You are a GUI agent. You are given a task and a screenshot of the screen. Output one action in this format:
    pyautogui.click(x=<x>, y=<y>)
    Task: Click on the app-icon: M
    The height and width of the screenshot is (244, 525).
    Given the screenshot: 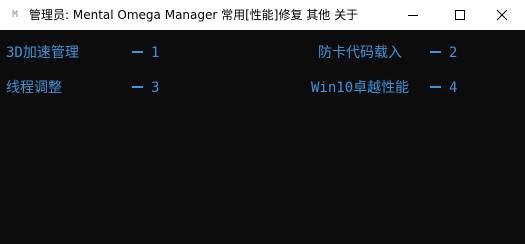 What is the action you would take?
    pyautogui.click(x=15, y=15)
    